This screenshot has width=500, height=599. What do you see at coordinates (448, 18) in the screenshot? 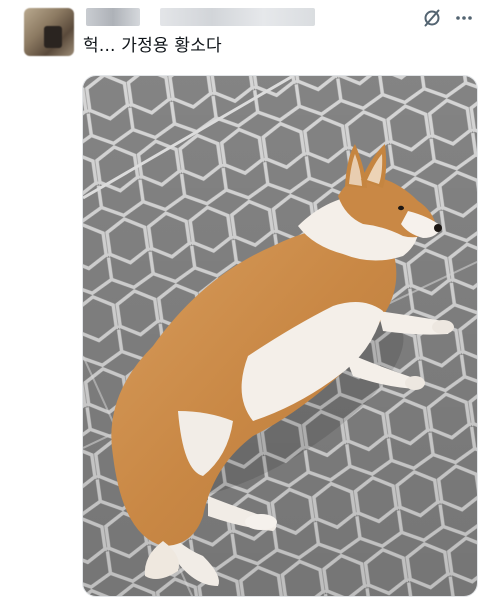
I see `post-top-actions` at bounding box center [448, 18].